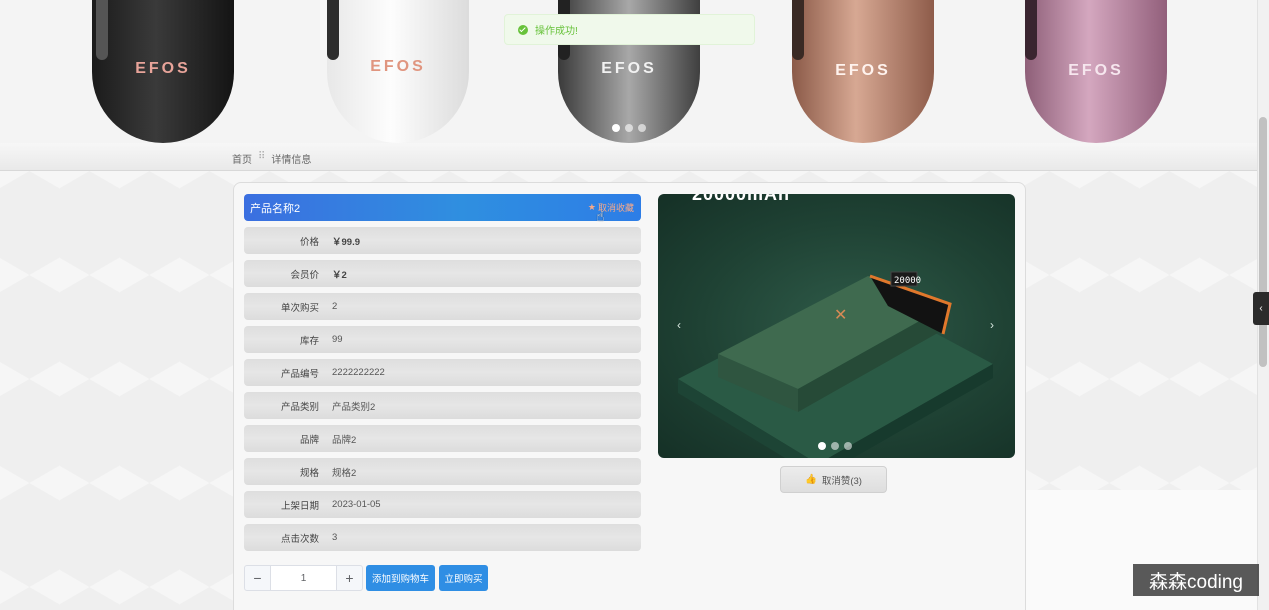 The width and height of the screenshot is (1269, 610). What do you see at coordinates (309, 473) in the screenshot?
I see `info-label: 规格` at bounding box center [309, 473].